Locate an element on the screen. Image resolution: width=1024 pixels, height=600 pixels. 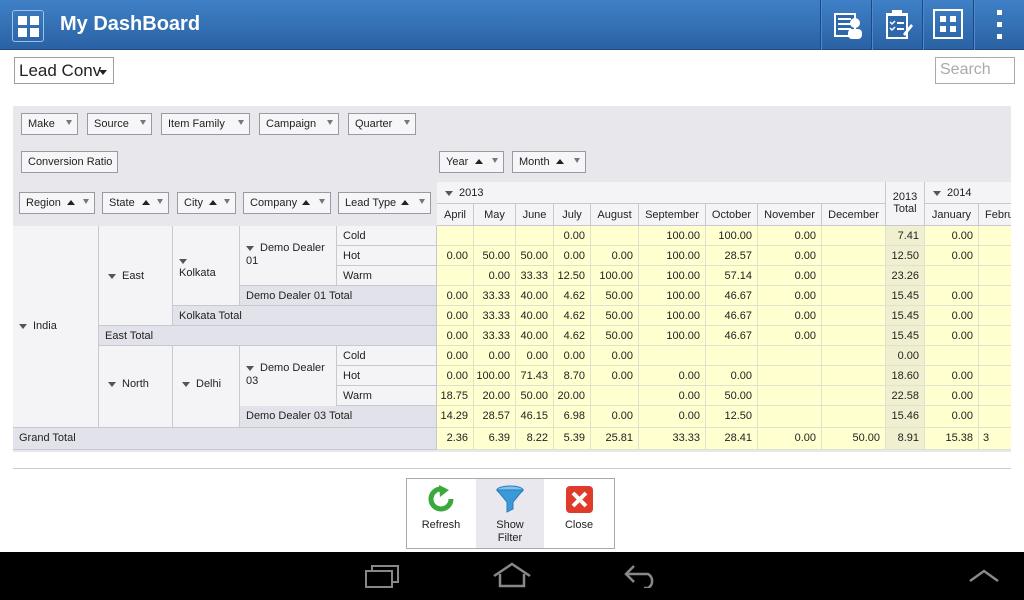
column-header-month: September is located at coordinates (672, 215).